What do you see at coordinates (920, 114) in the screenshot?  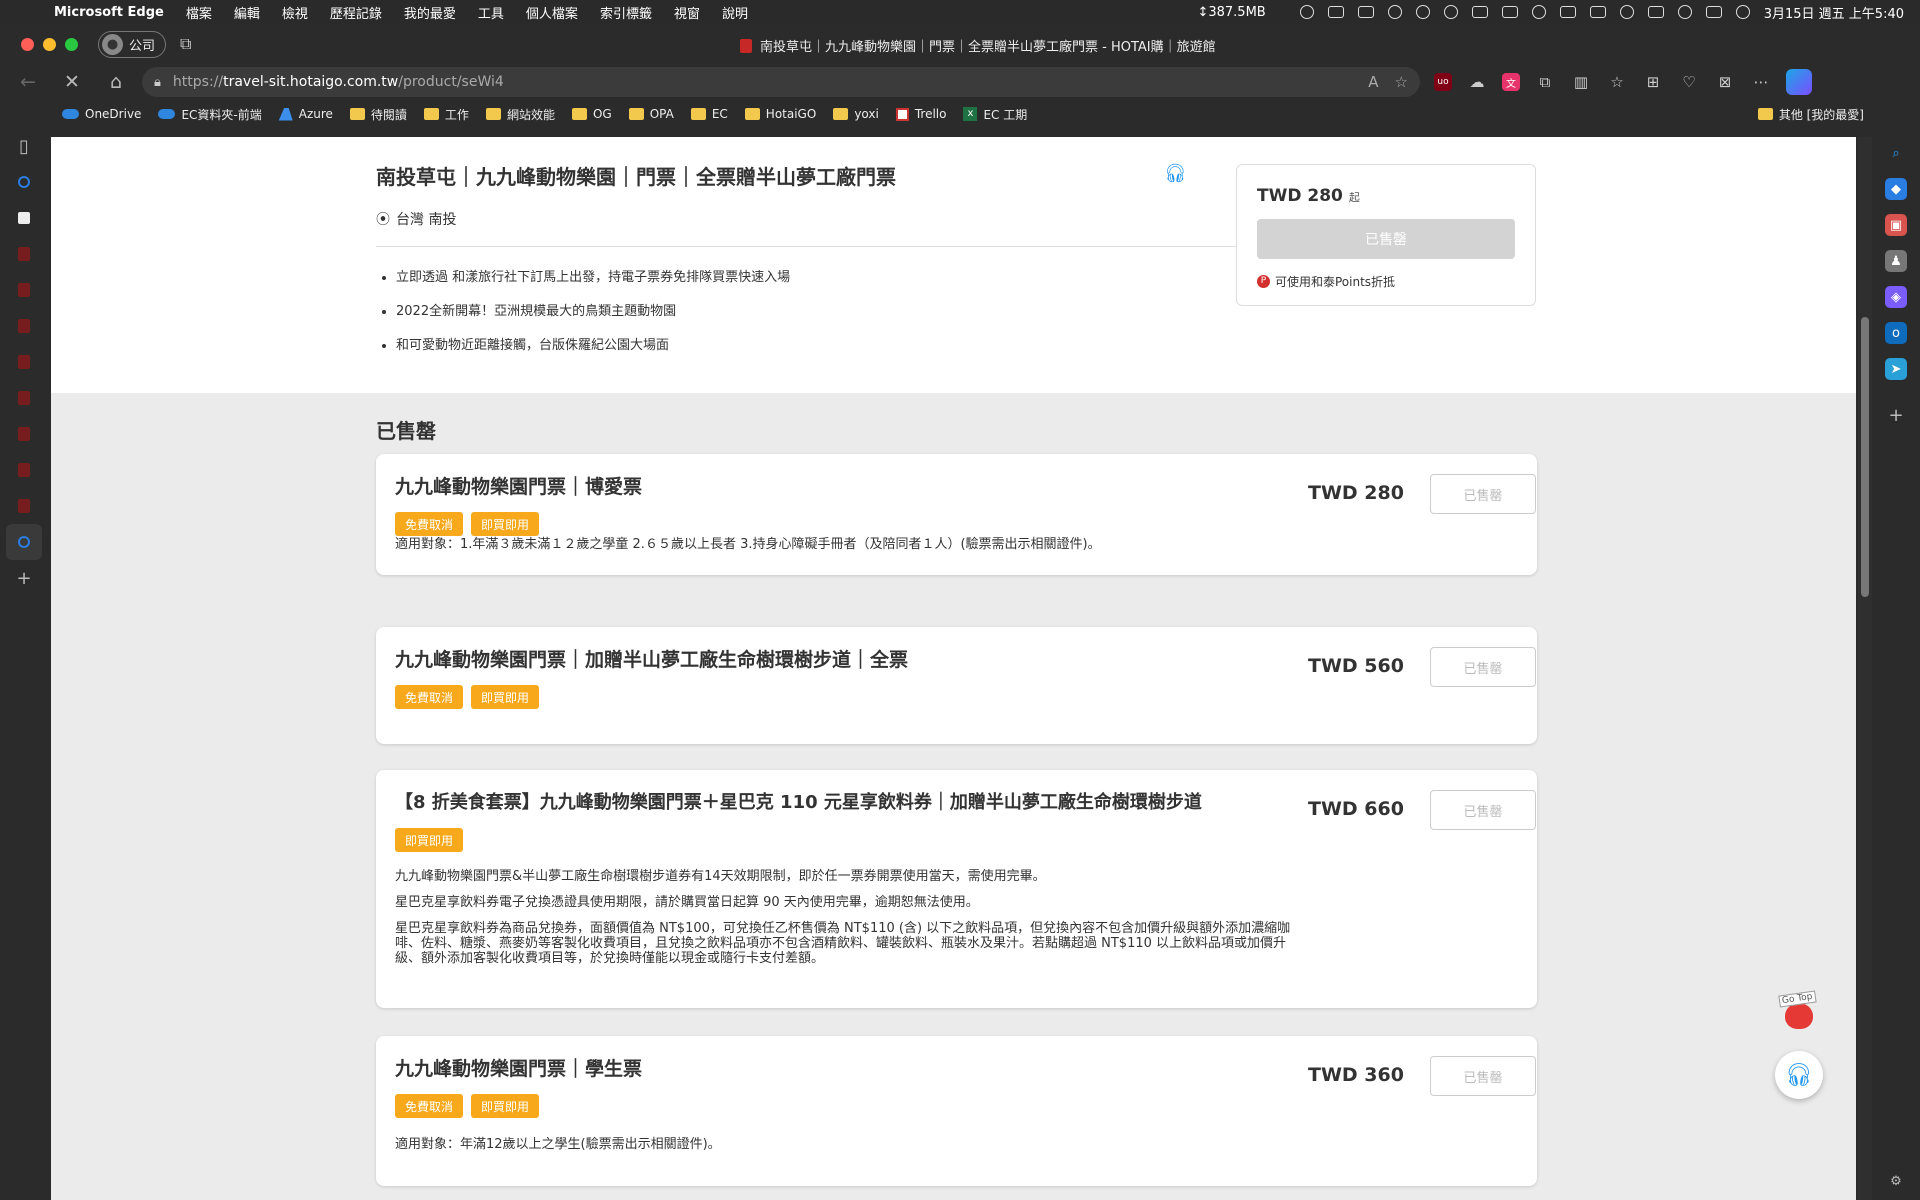 I see `bookmark-trello: Trello` at bounding box center [920, 114].